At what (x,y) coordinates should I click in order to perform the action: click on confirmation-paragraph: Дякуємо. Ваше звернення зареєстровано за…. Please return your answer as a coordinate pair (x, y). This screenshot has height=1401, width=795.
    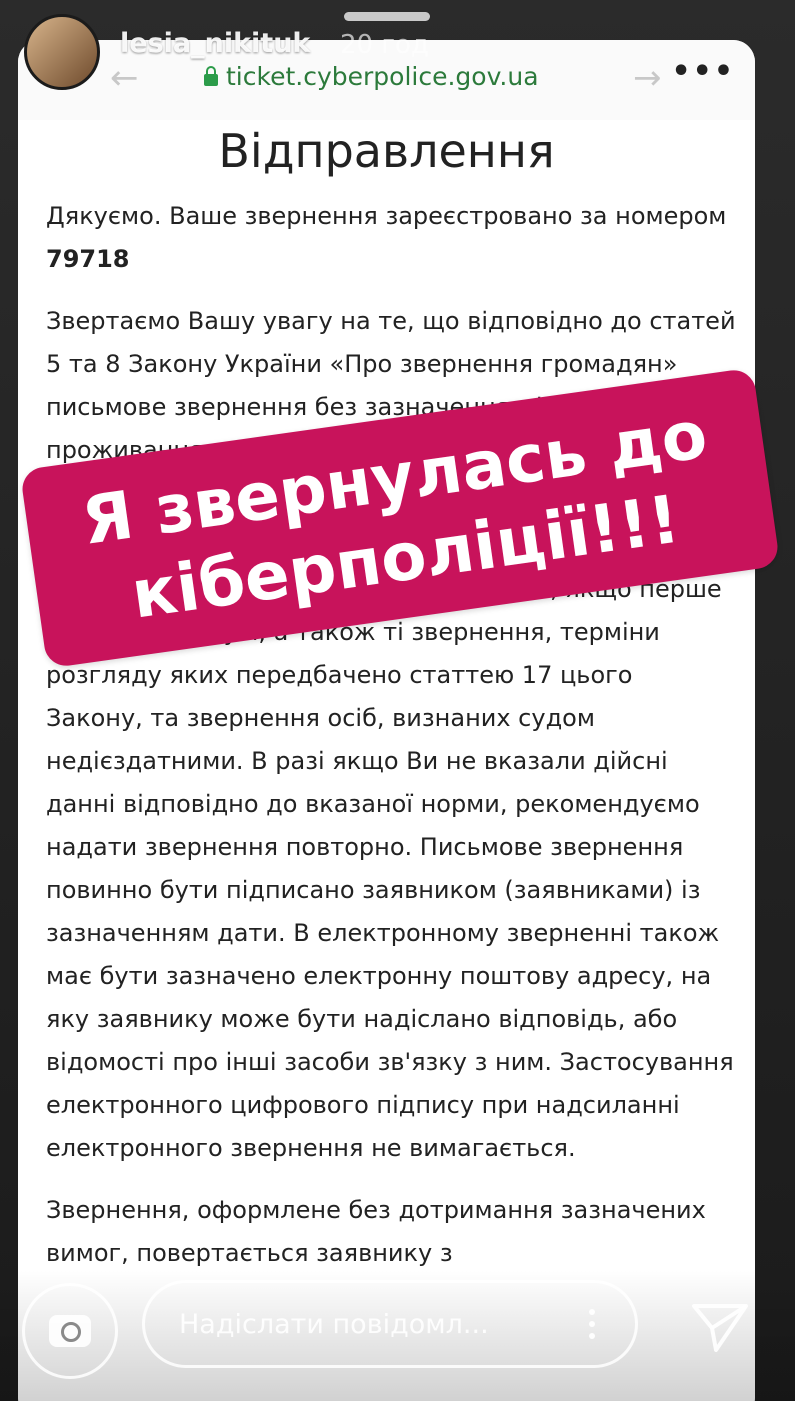
    Looking at the image, I should click on (391, 238).